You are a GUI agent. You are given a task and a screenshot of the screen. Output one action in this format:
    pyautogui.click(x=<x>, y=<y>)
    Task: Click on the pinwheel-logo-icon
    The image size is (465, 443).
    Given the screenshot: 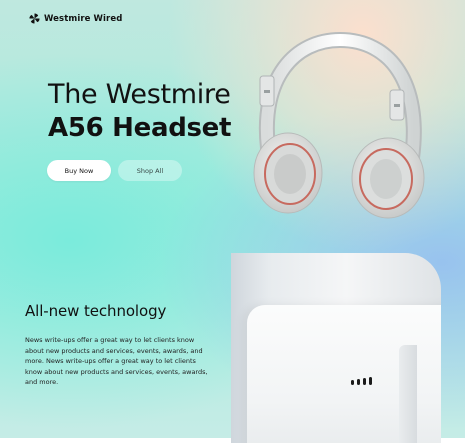 What is the action you would take?
    pyautogui.click(x=34, y=18)
    